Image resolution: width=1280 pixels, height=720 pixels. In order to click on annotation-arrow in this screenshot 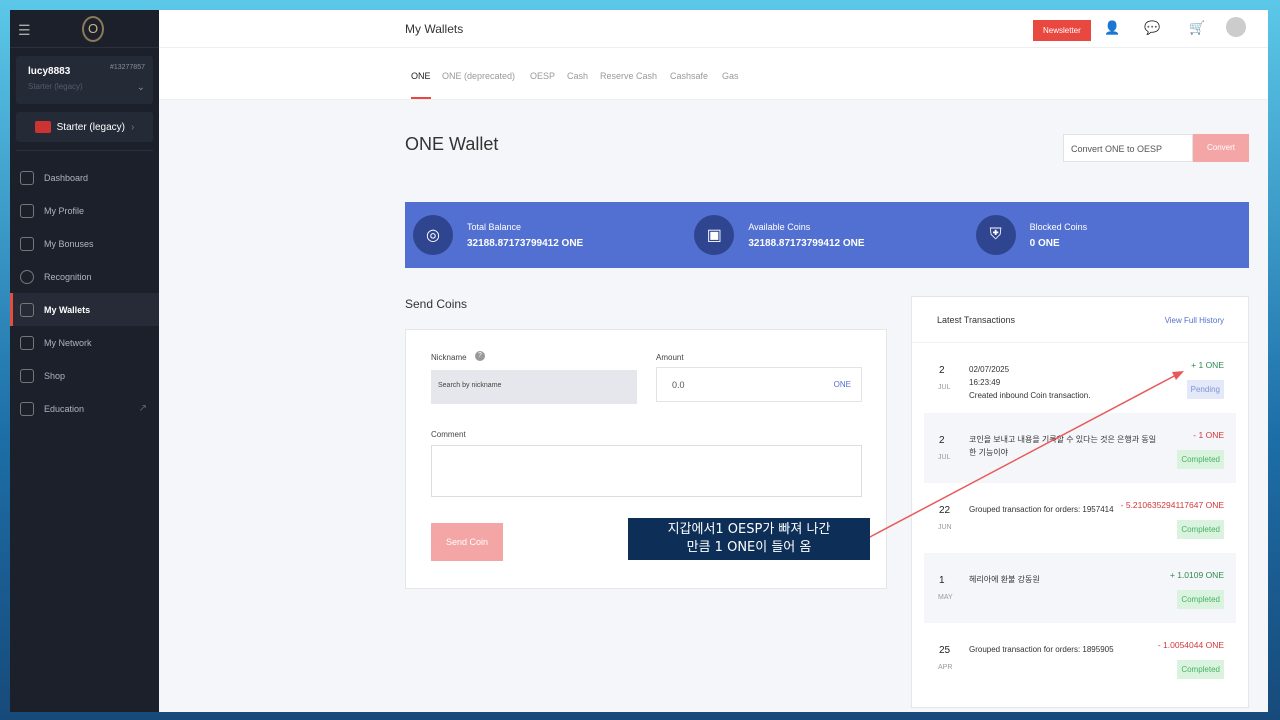, I will do `click(1025, 455)`.